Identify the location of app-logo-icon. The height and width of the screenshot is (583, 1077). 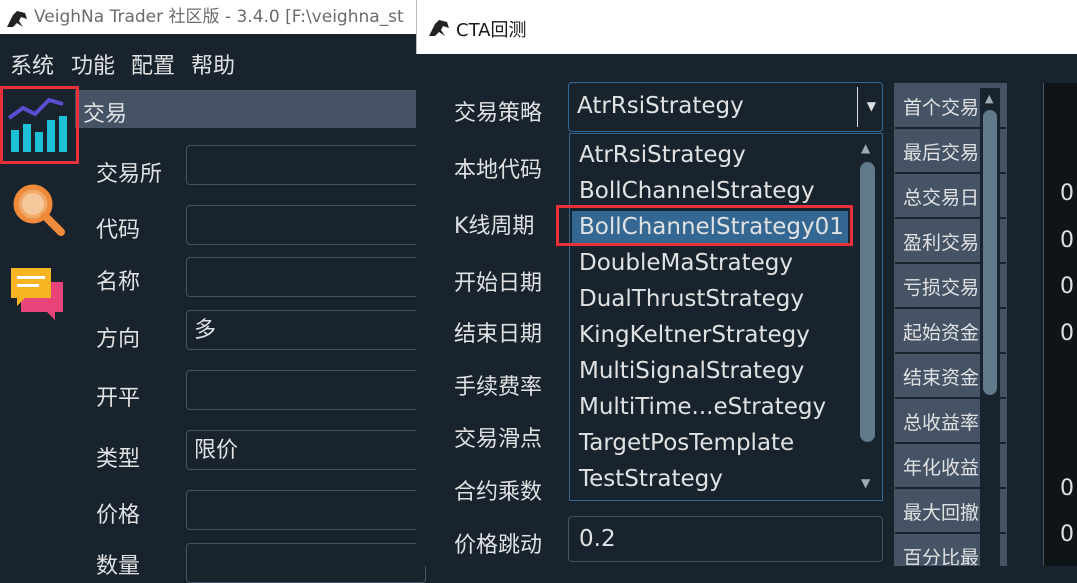
(17, 20).